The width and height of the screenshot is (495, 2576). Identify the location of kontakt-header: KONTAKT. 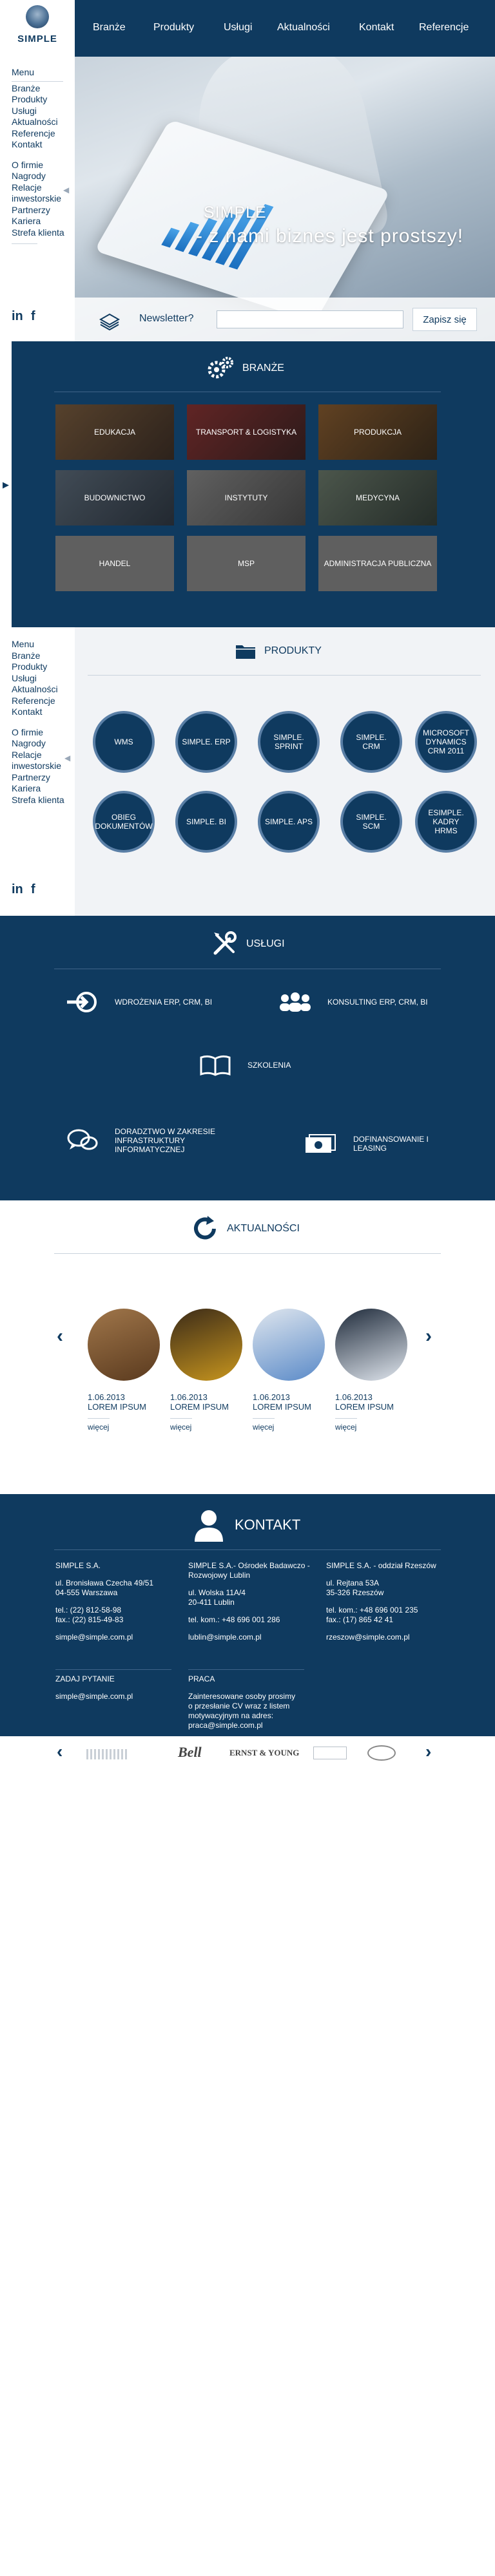
(245, 1525).